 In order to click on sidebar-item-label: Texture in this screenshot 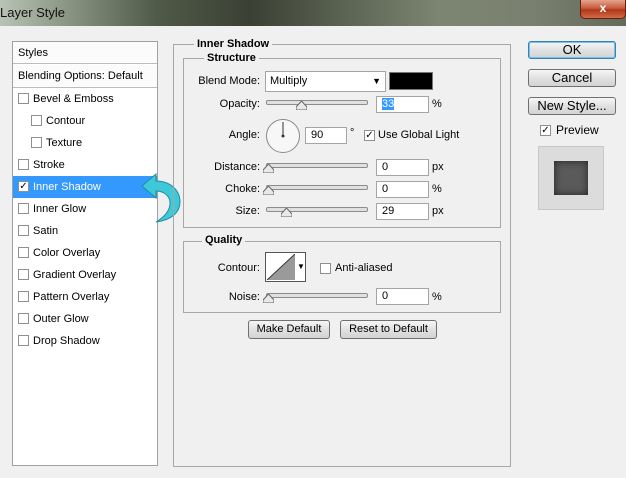, I will do `click(64, 143)`.